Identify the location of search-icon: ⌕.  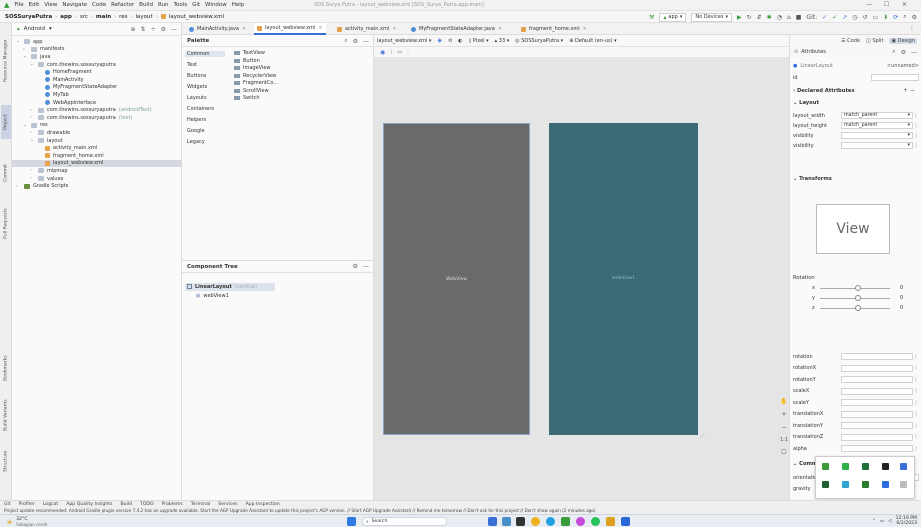
(904, 17).